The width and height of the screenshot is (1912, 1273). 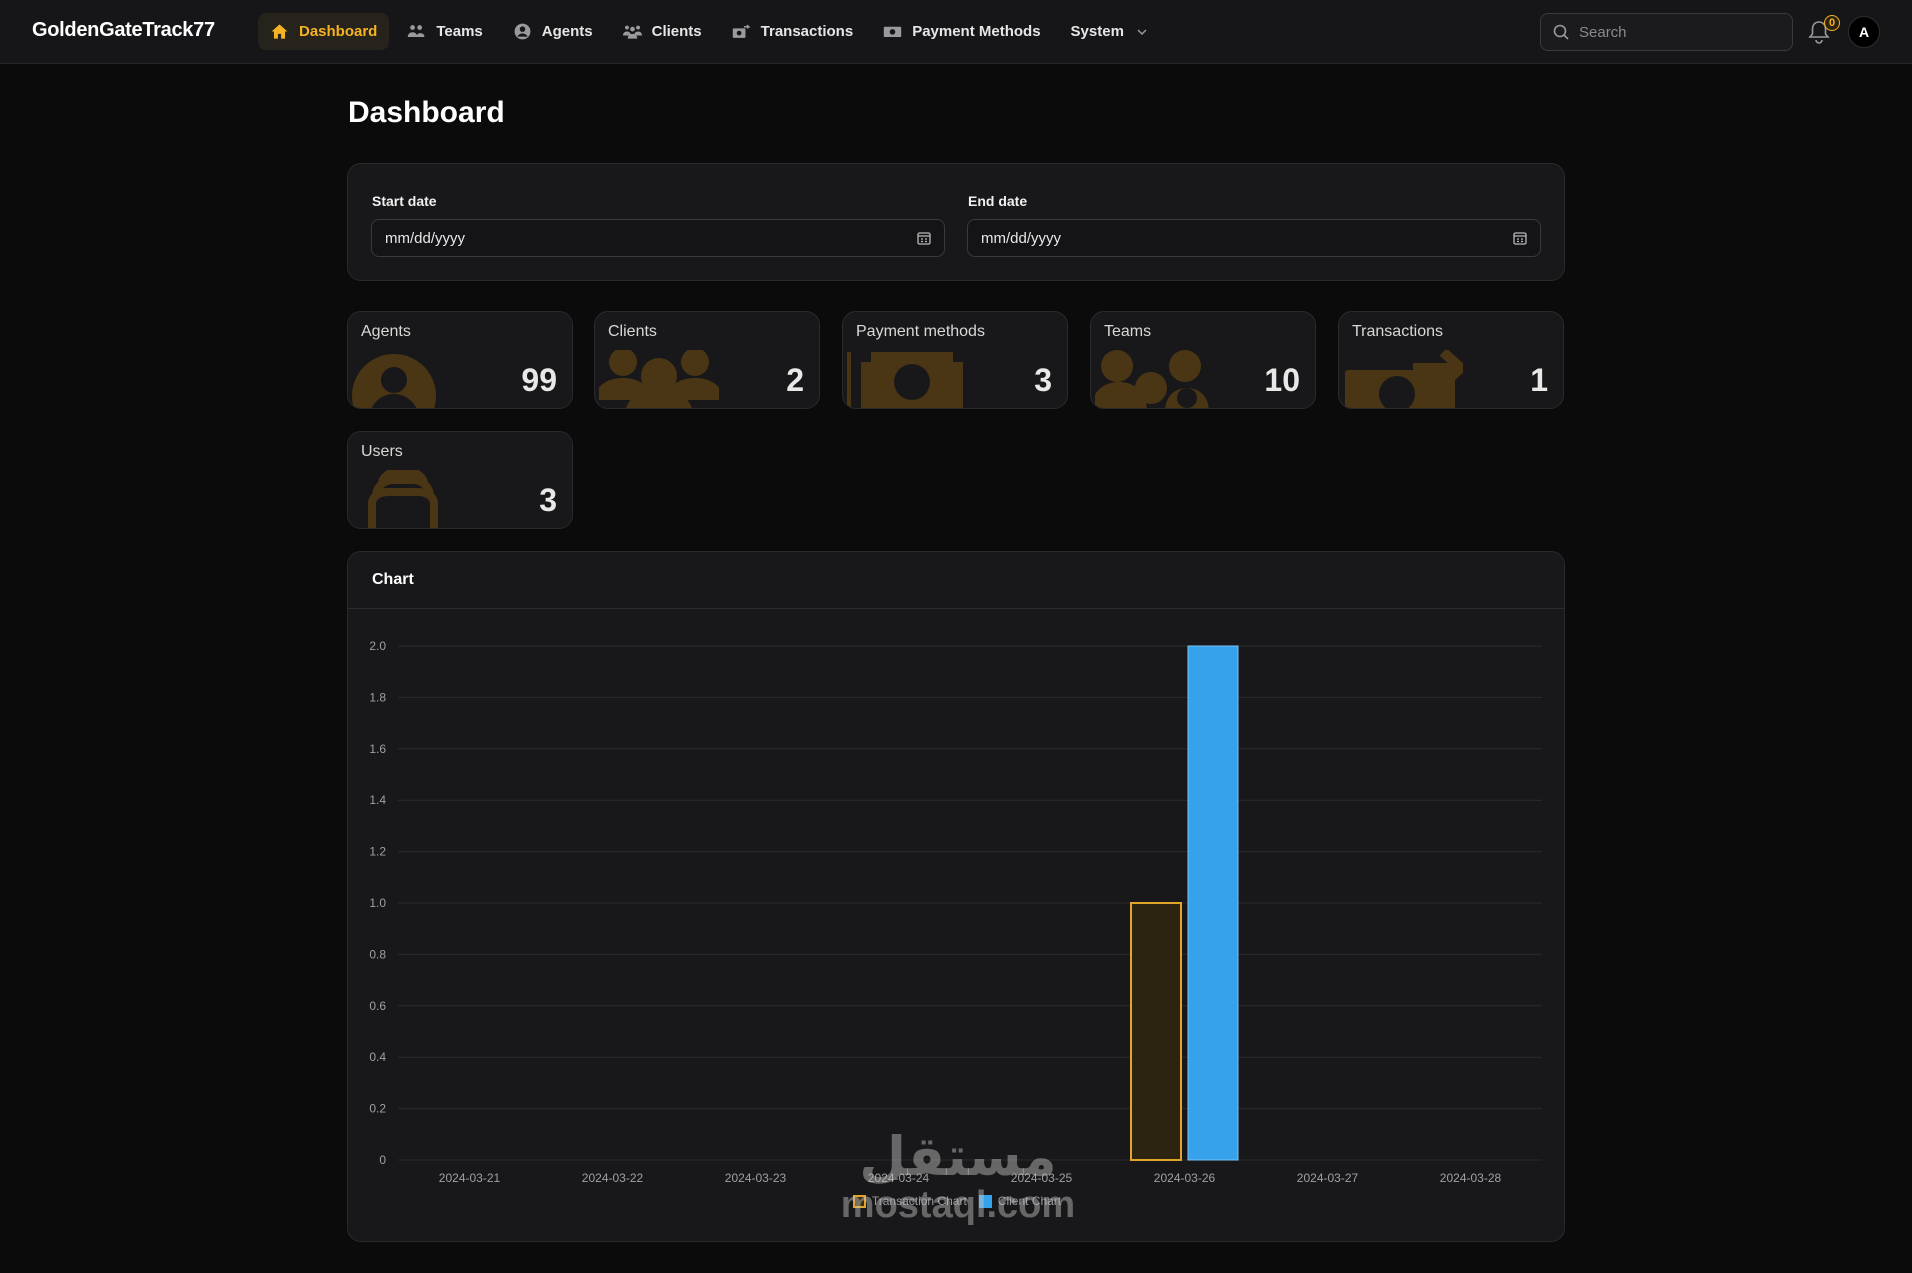 I want to click on bar-transaction, so click(x=1156, y=1031).